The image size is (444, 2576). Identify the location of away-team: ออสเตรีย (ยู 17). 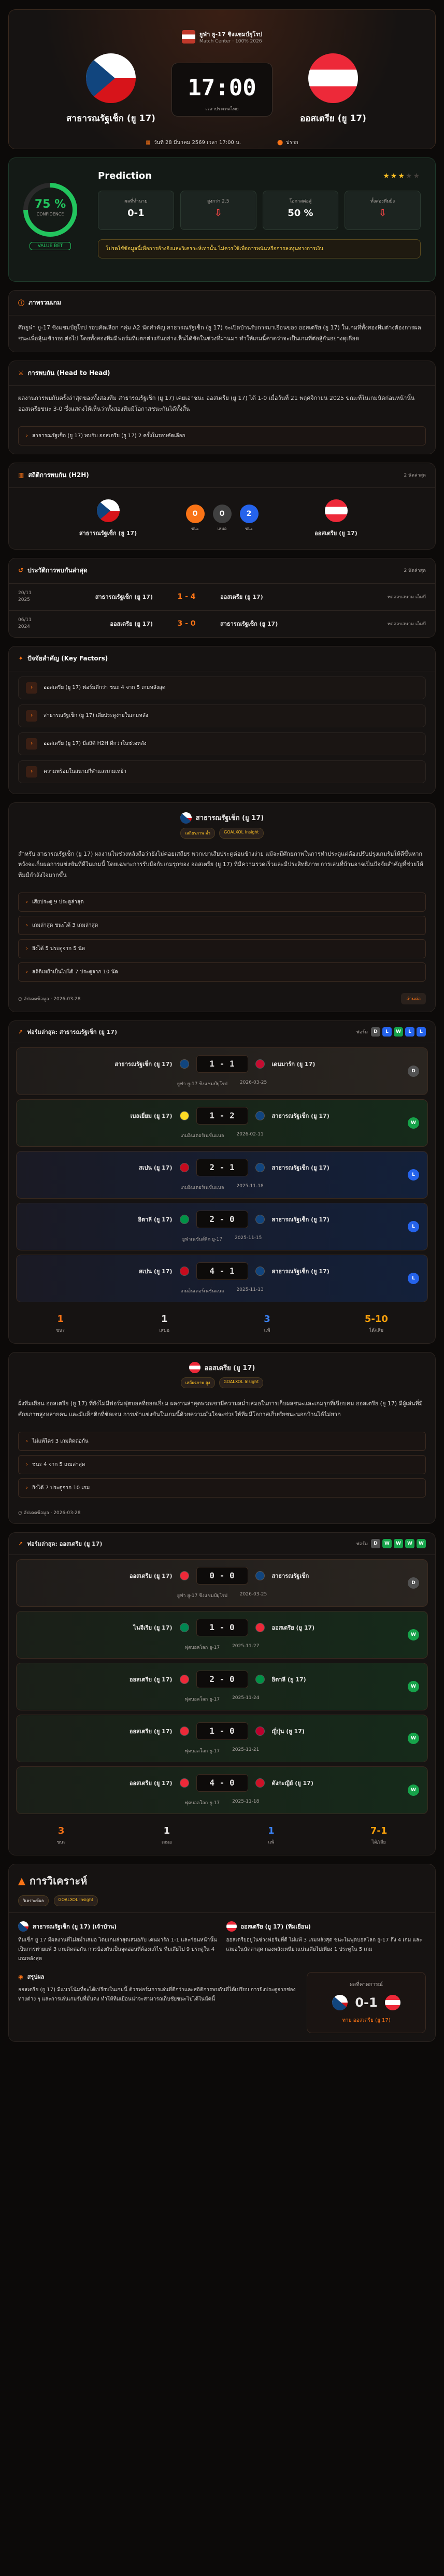
(333, 89).